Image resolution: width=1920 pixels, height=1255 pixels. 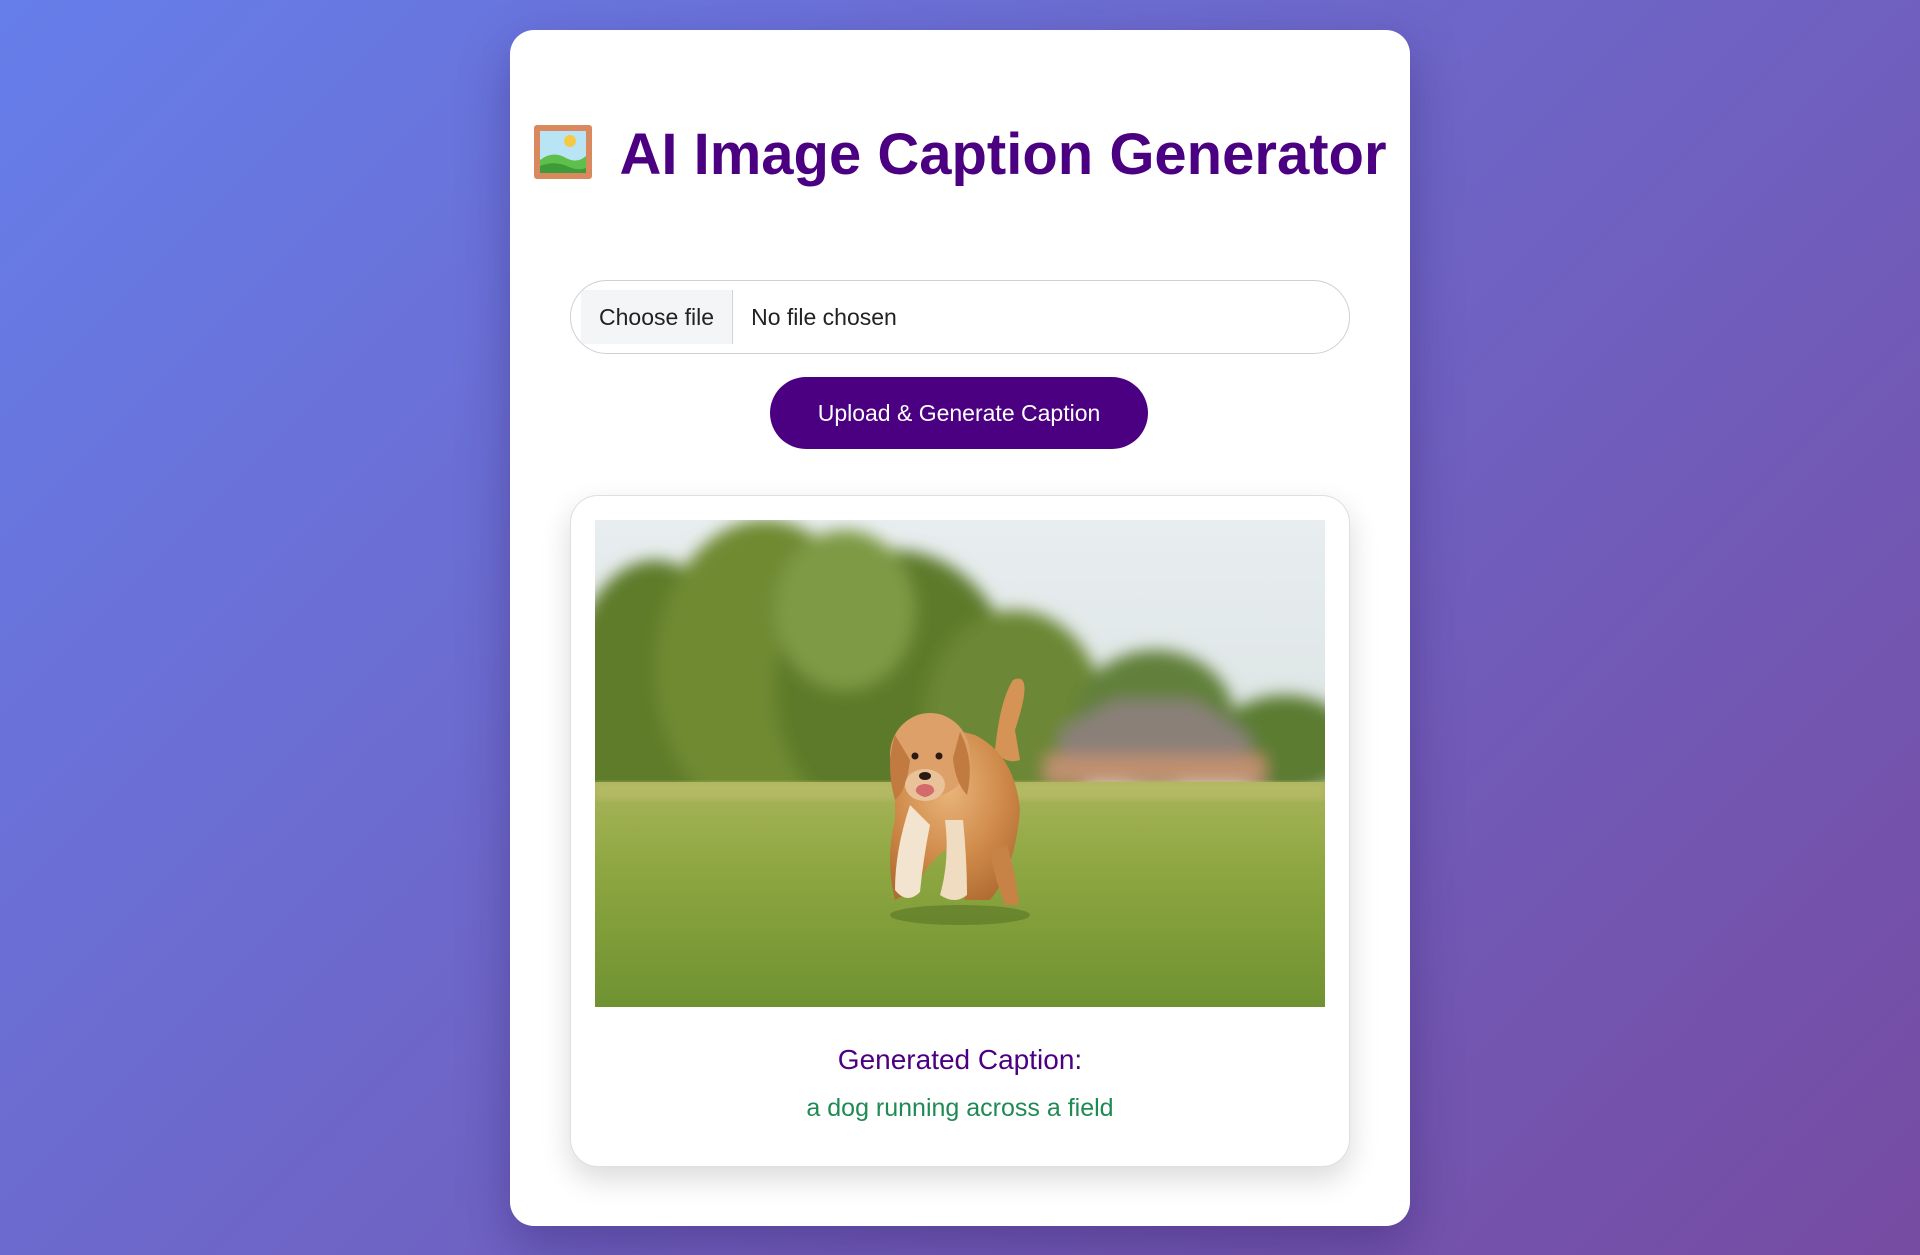 I want to click on dog-photo, so click(x=960, y=763).